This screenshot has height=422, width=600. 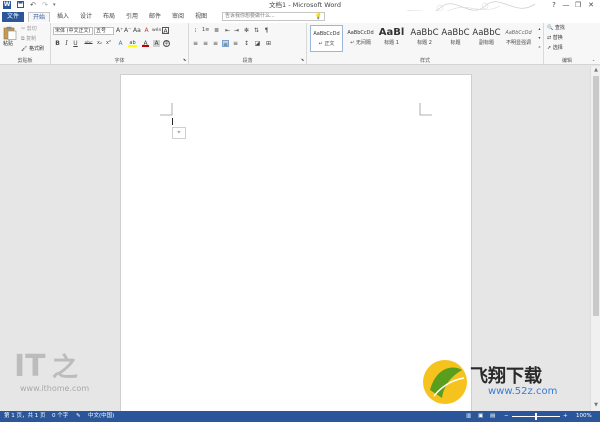 What do you see at coordinates (584, 416) in the screenshot?
I see `zoom-level: 100%` at bounding box center [584, 416].